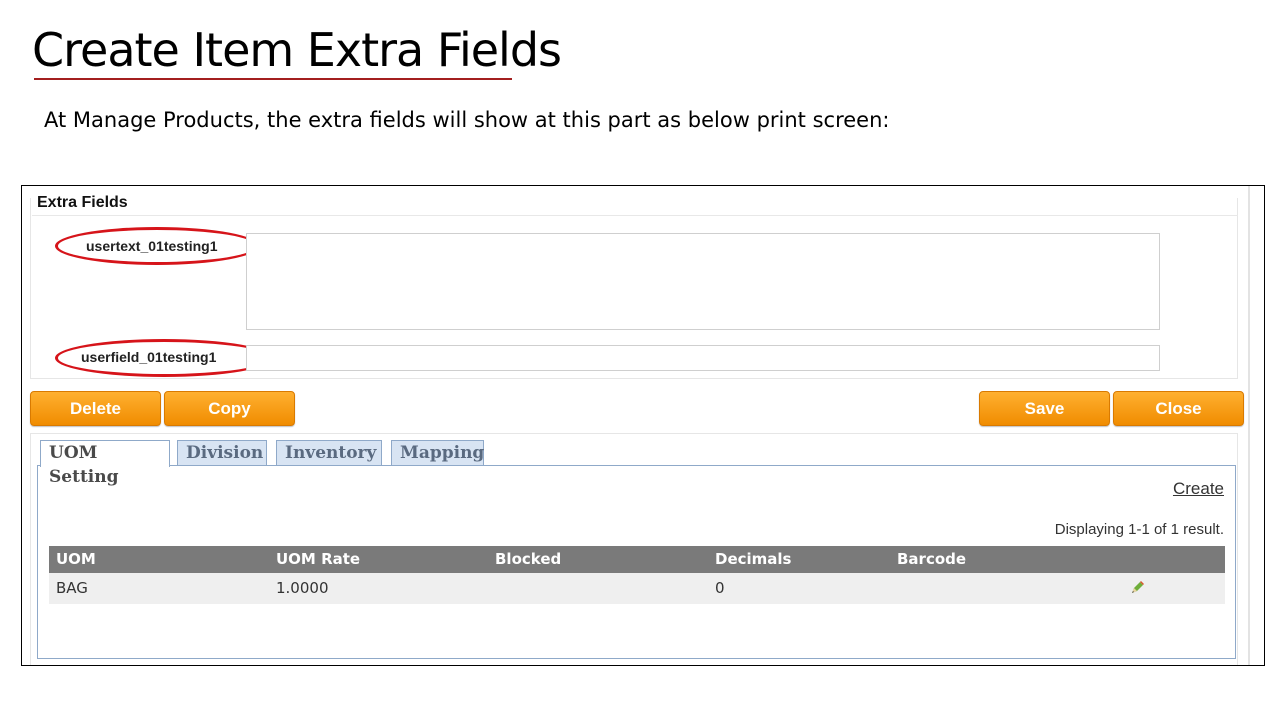 This screenshot has height=720, width=1280. Describe the element at coordinates (703, 281) in the screenshot. I see `usertext-textarea` at that location.